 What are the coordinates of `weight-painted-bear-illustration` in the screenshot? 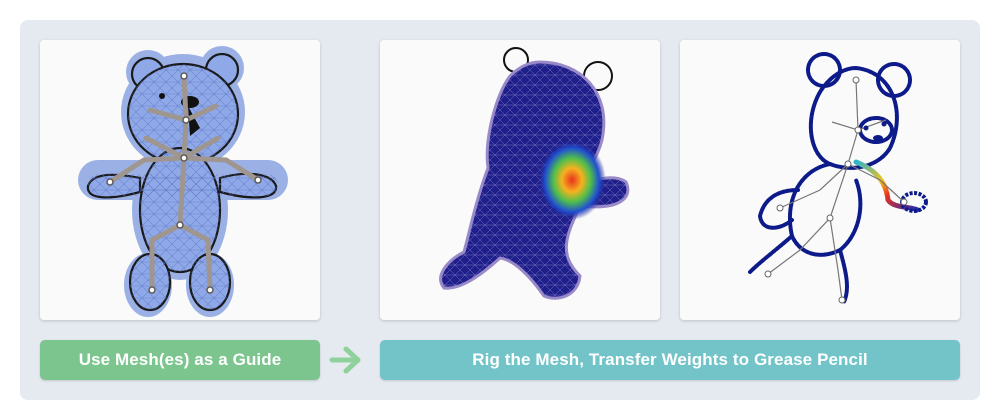 It's located at (534, 173).